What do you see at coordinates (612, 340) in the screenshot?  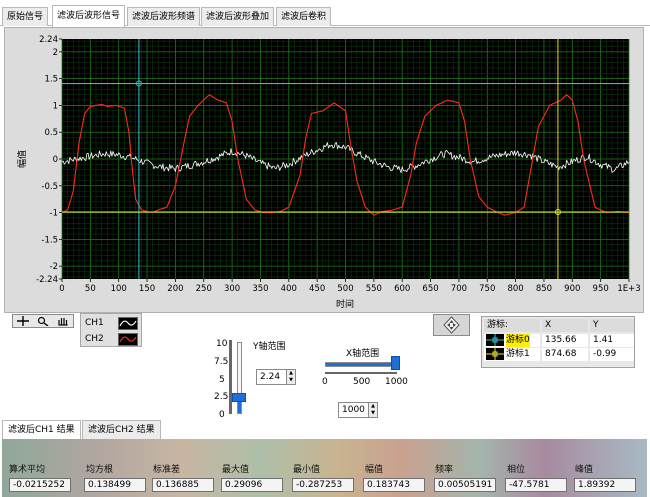 I see `cursor-0-y: 1.41` at bounding box center [612, 340].